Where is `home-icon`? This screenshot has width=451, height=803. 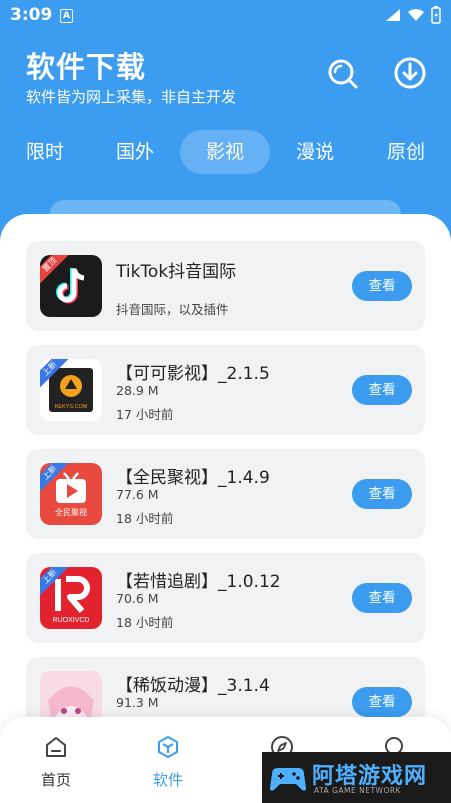 home-icon is located at coordinates (56, 747).